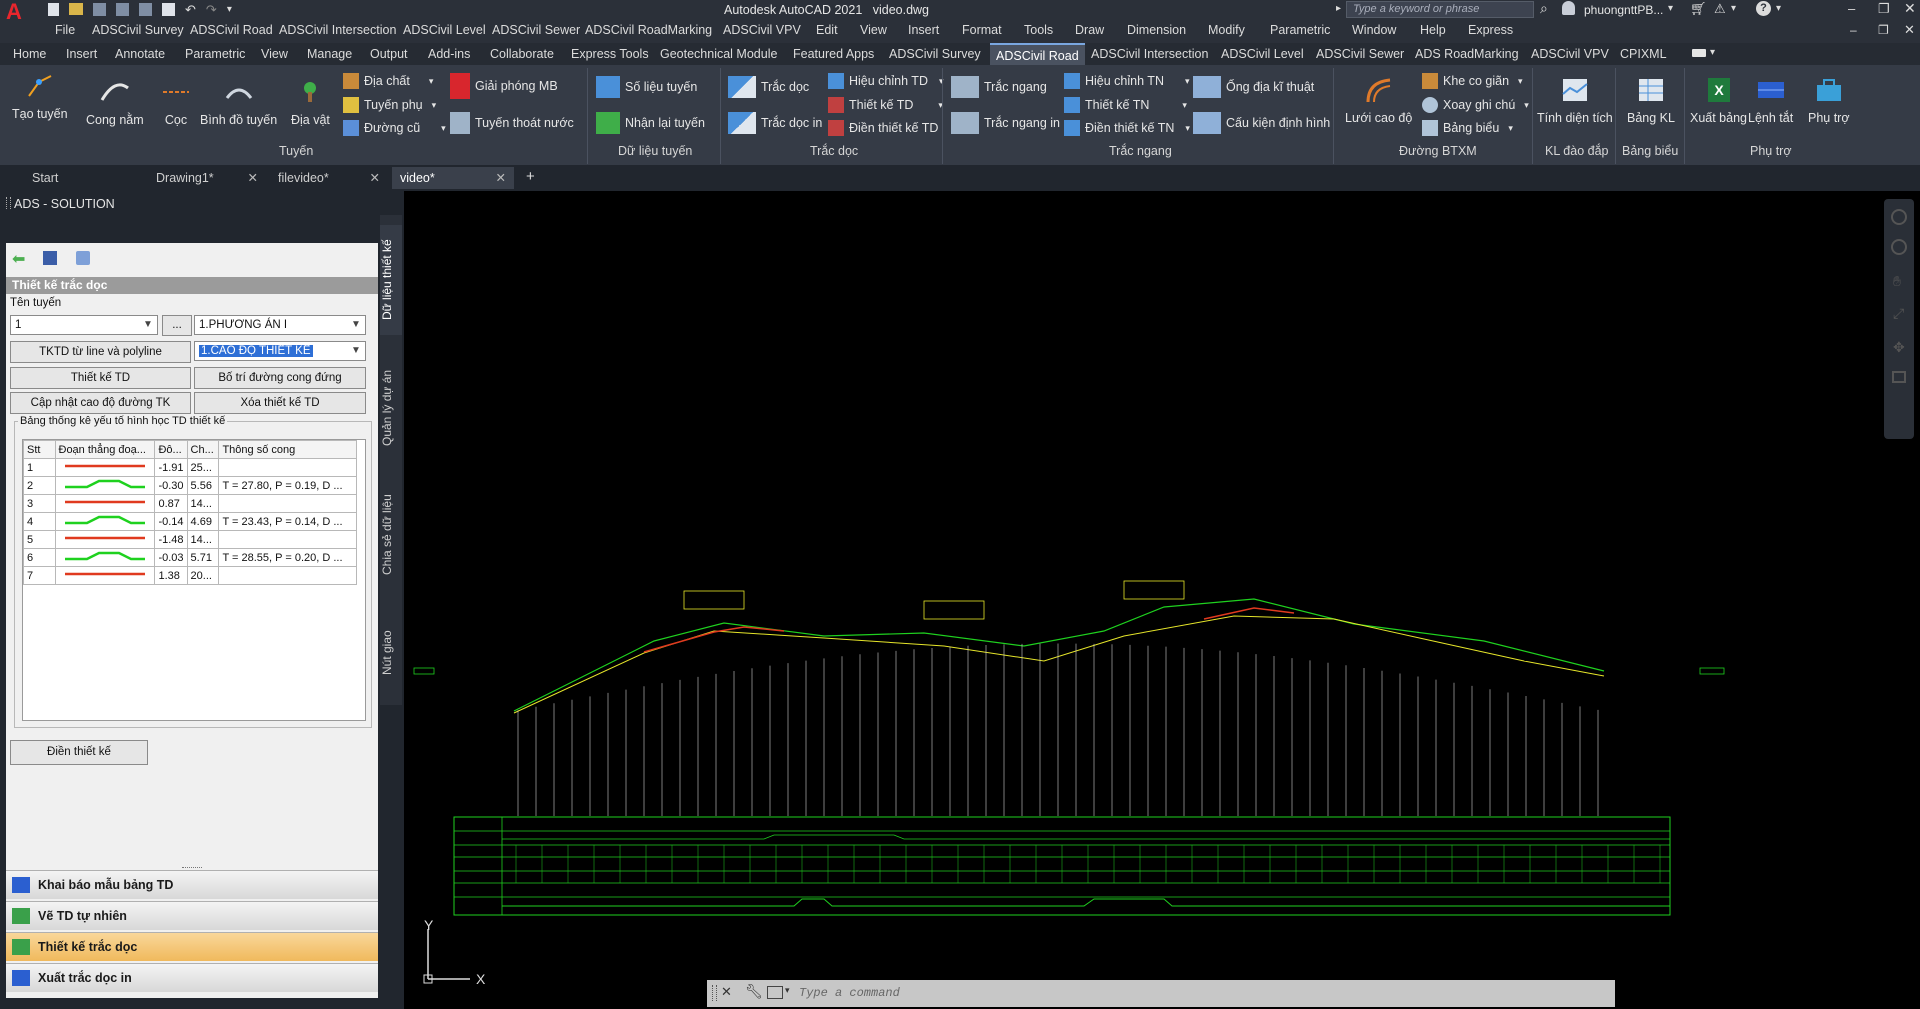 The image size is (1920, 1009). I want to click on menu-tools: Tools, so click(1038, 30).